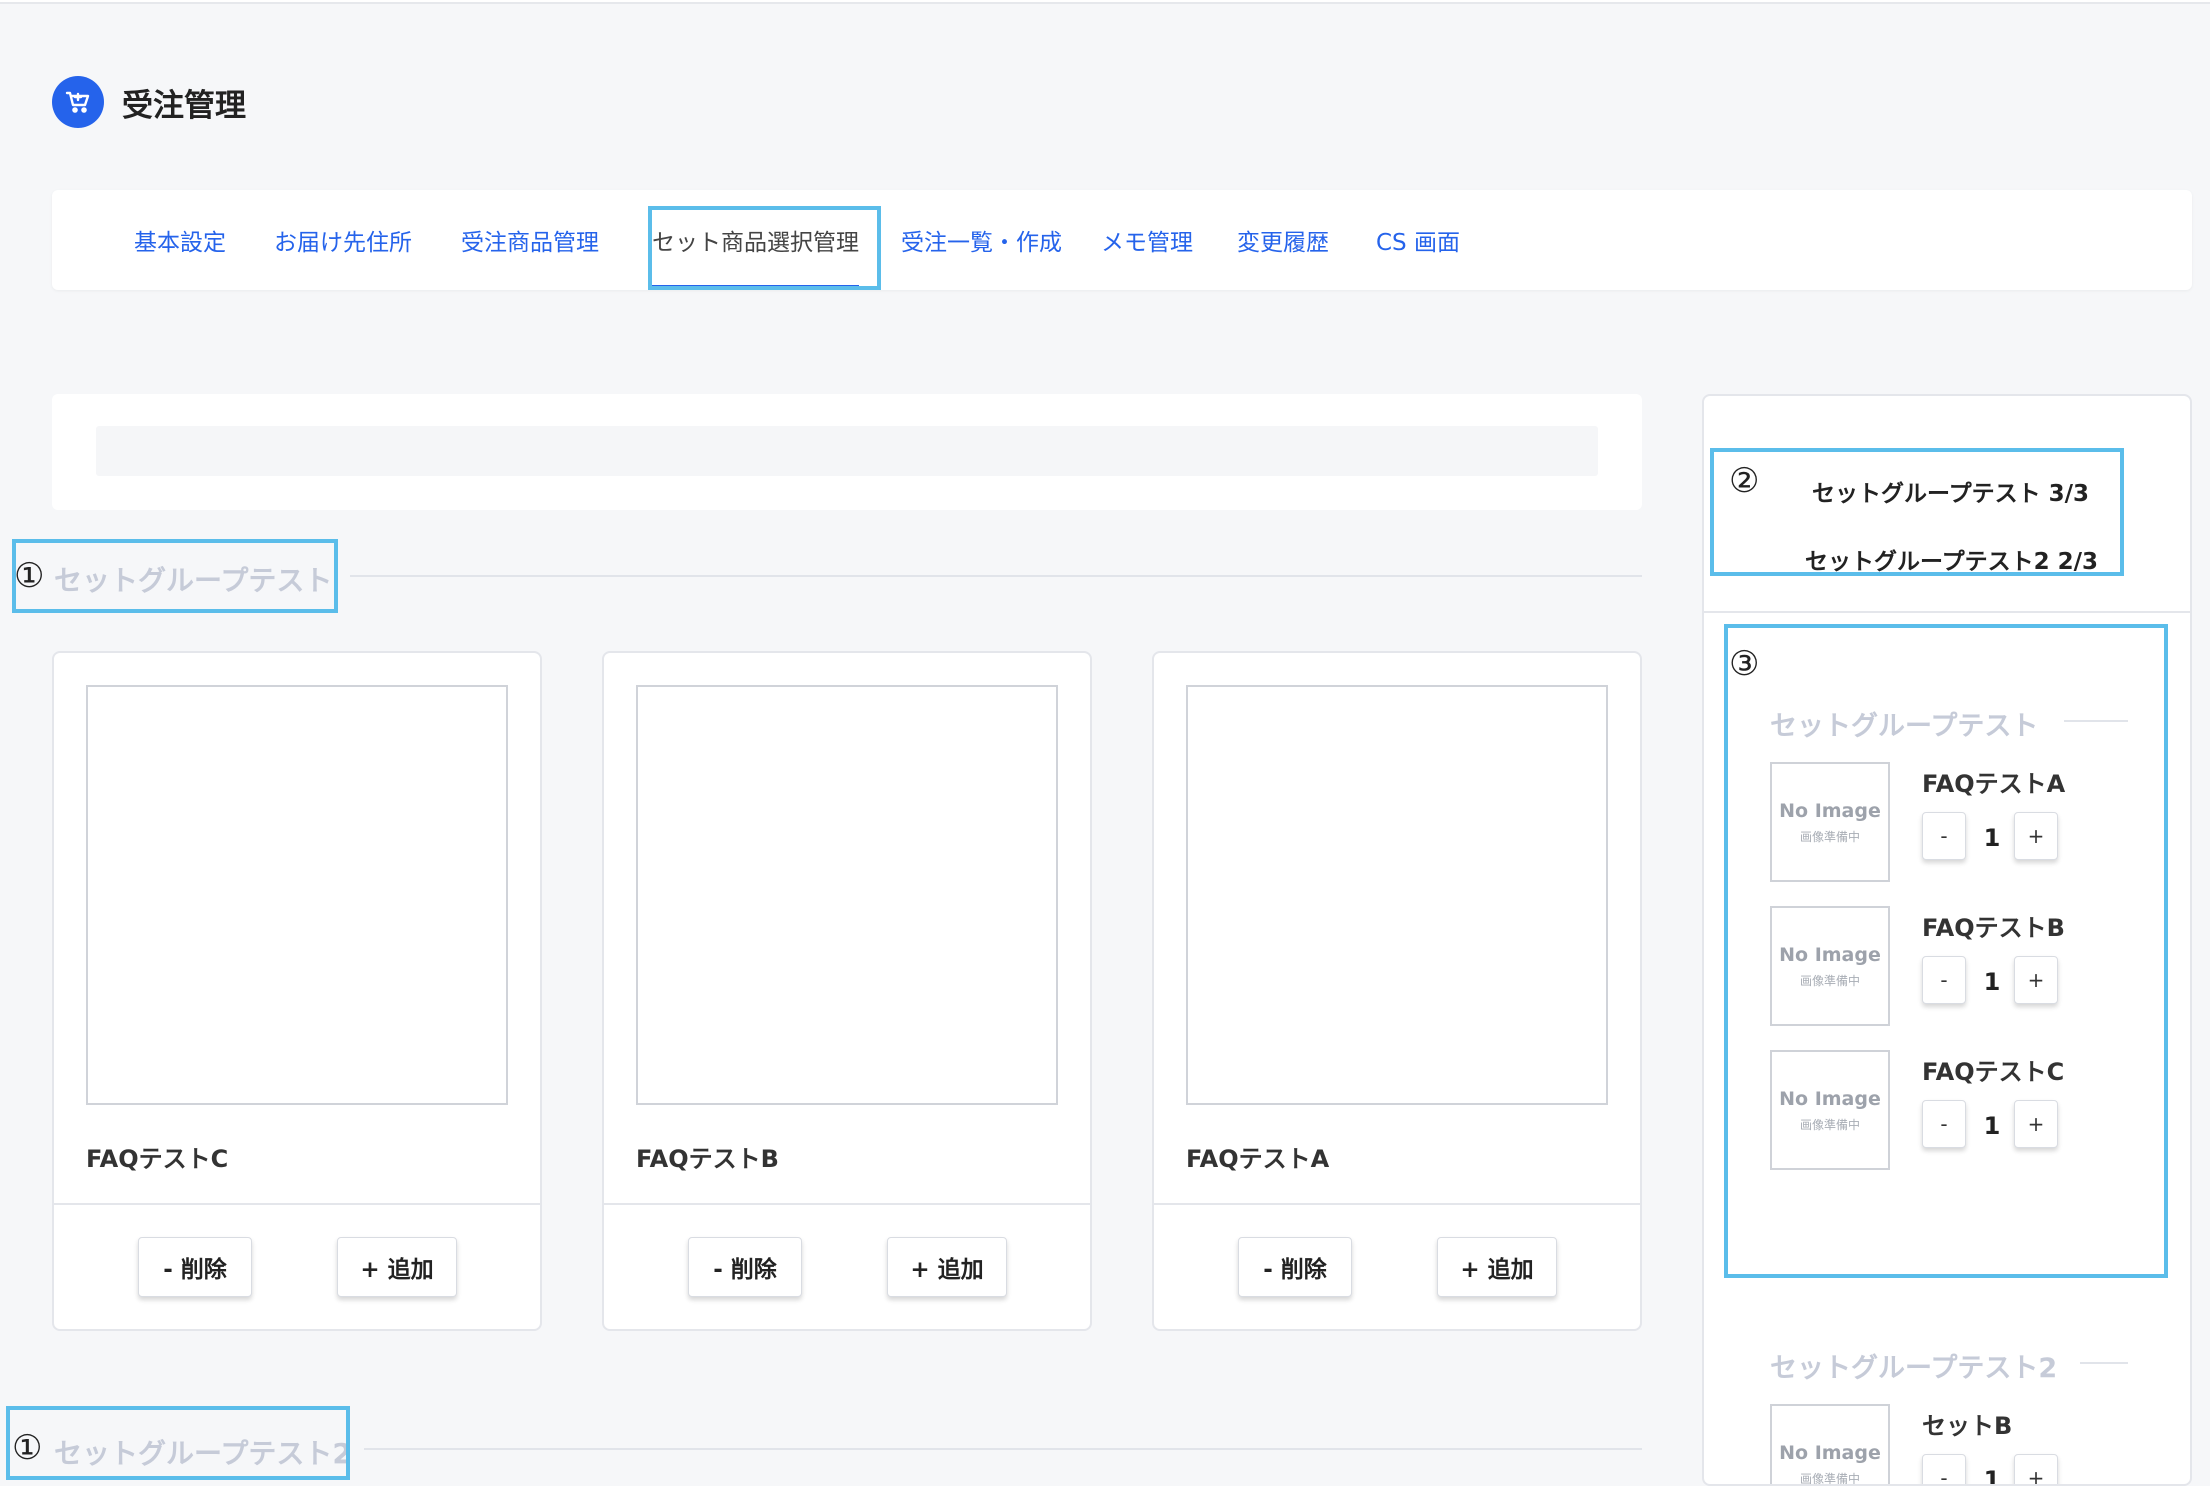 This screenshot has width=2210, height=1486. What do you see at coordinates (1258, 1159) in the screenshot?
I see `product-name: FAQテストA` at bounding box center [1258, 1159].